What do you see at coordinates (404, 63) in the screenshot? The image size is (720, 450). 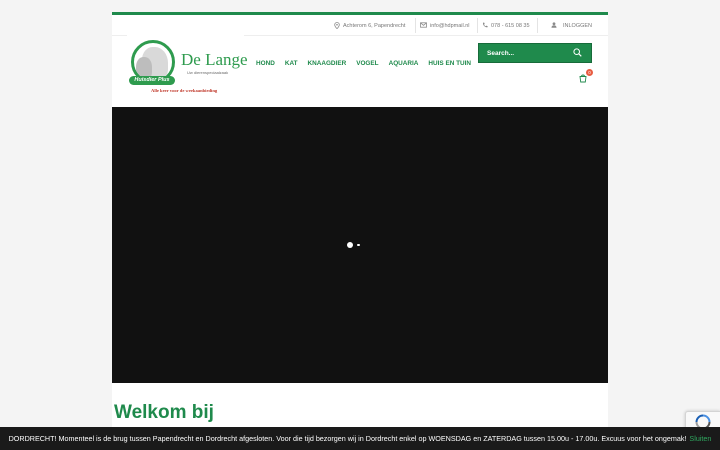 I see `nav-item-aquaria: AQUARIA` at bounding box center [404, 63].